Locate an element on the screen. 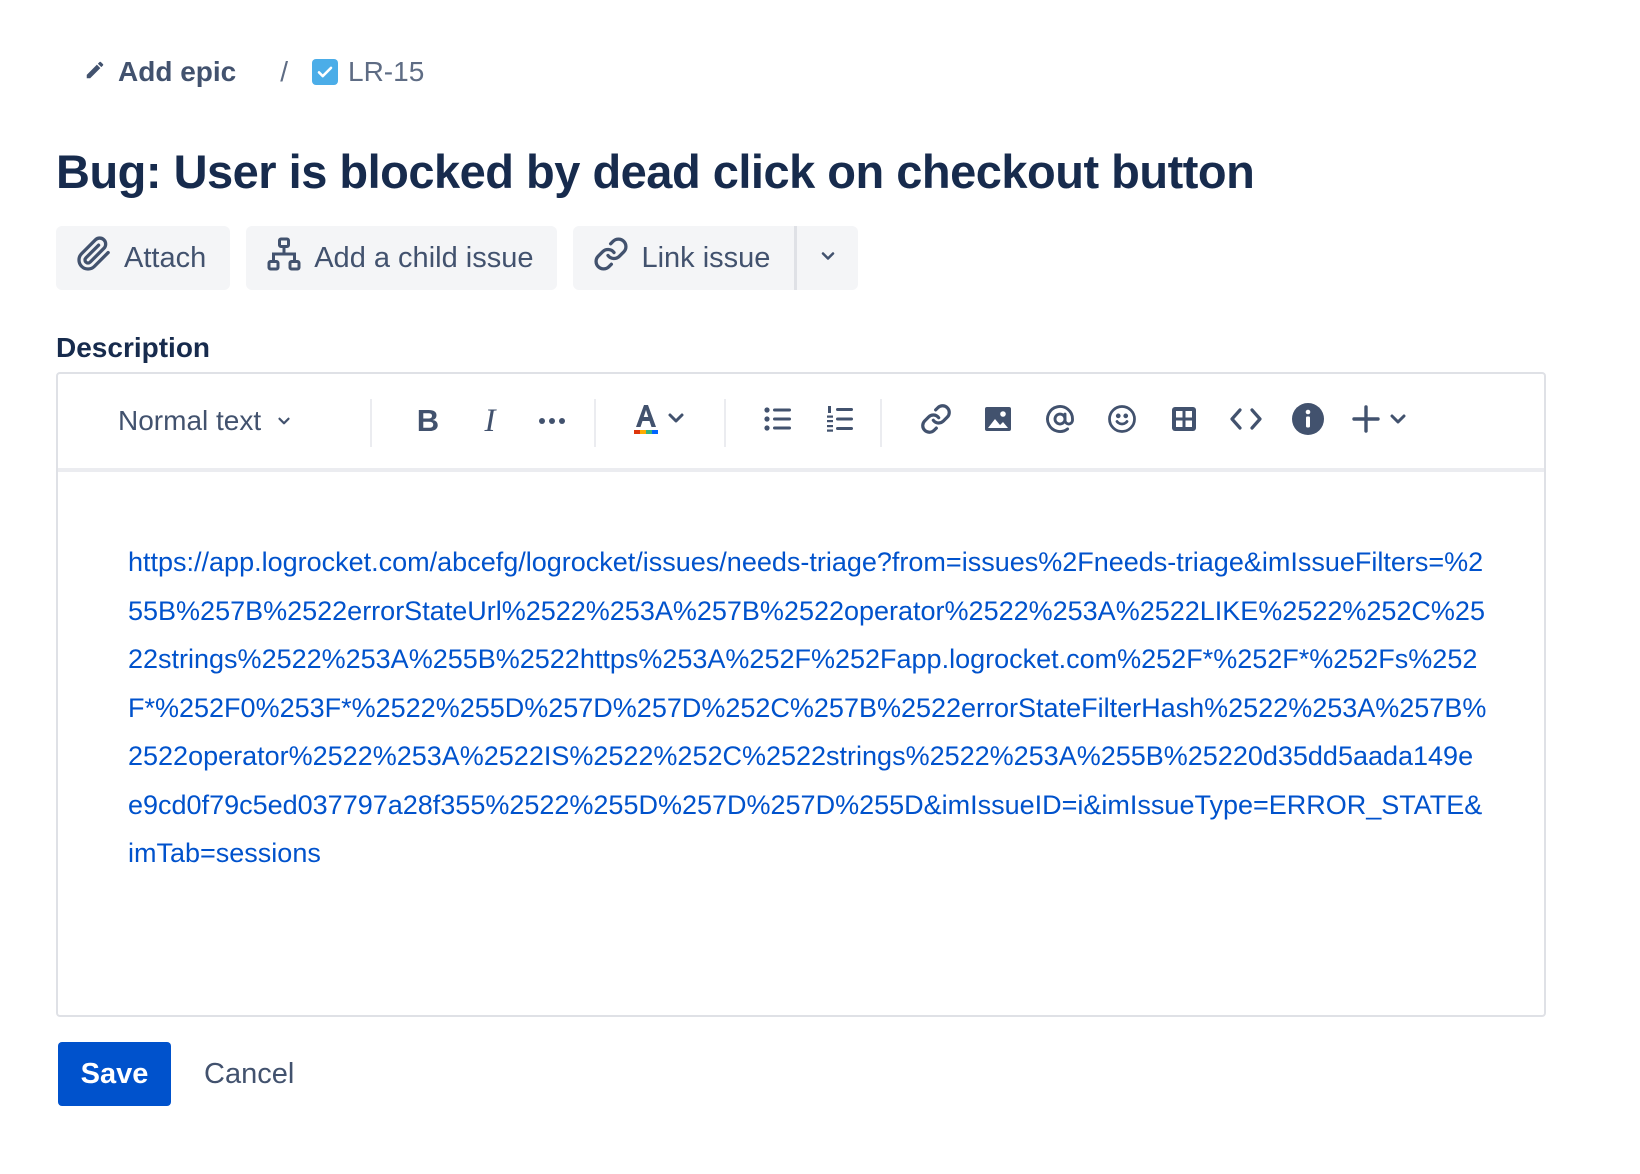 The width and height of the screenshot is (1640, 1174). mention-button is located at coordinates (1060, 421).